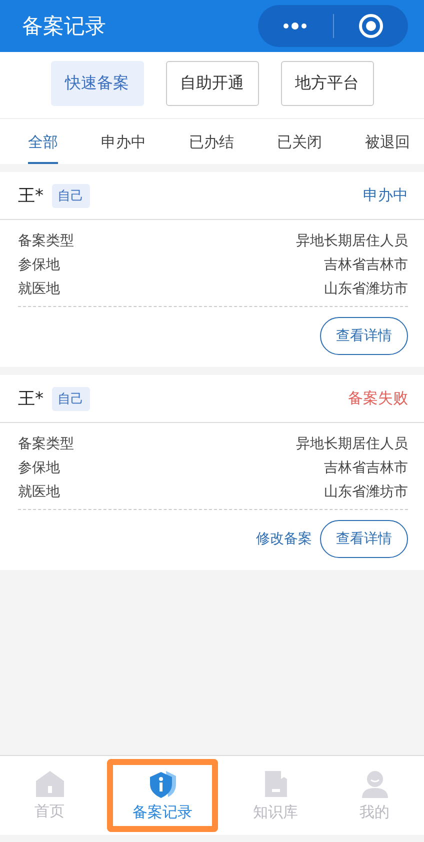 The height and width of the screenshot is (842, 424). I want to click on record-status: 备案失败, so click(378, 398).